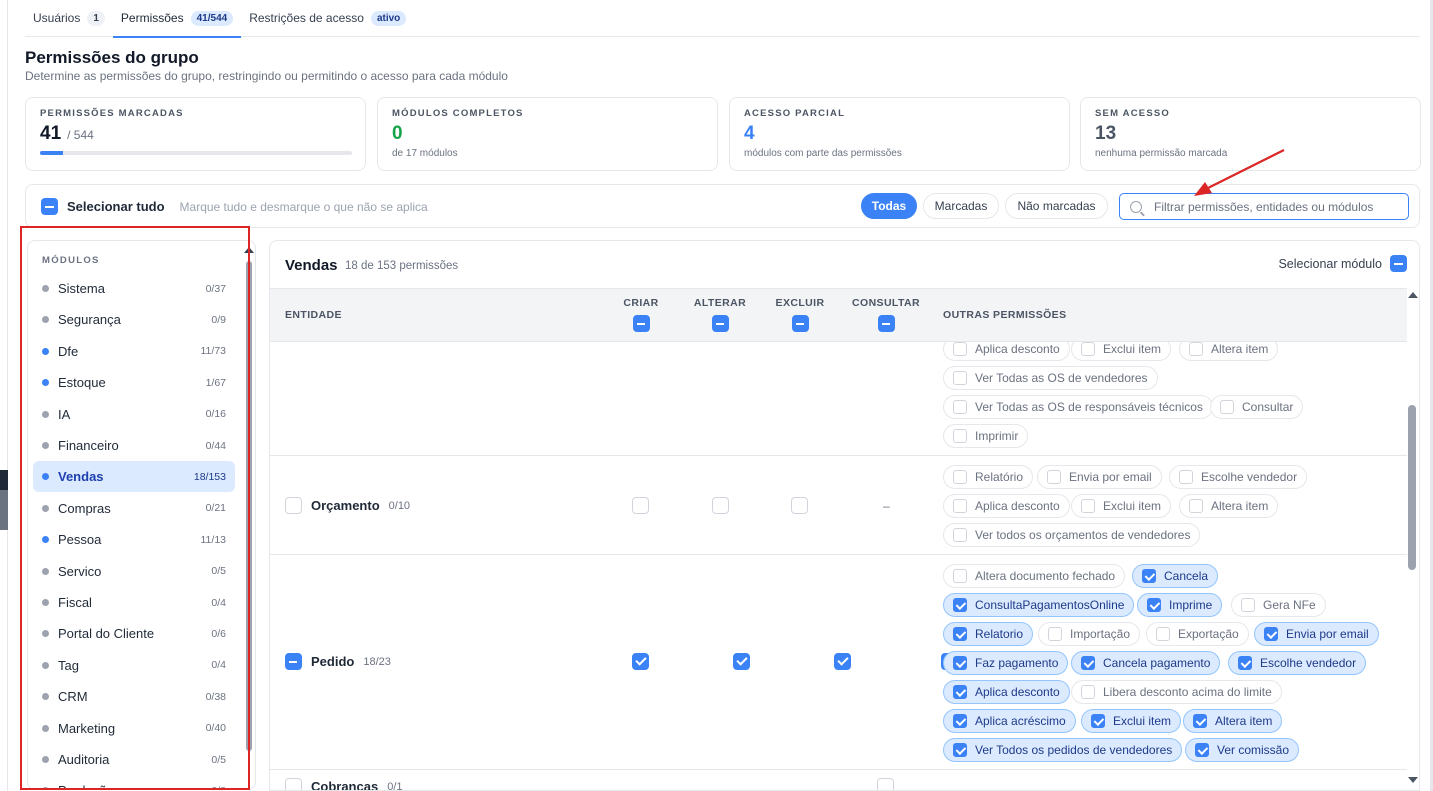 This screenshot has width=1433, height=791. I want to click on consultar-checkbox, so click(885, 784).